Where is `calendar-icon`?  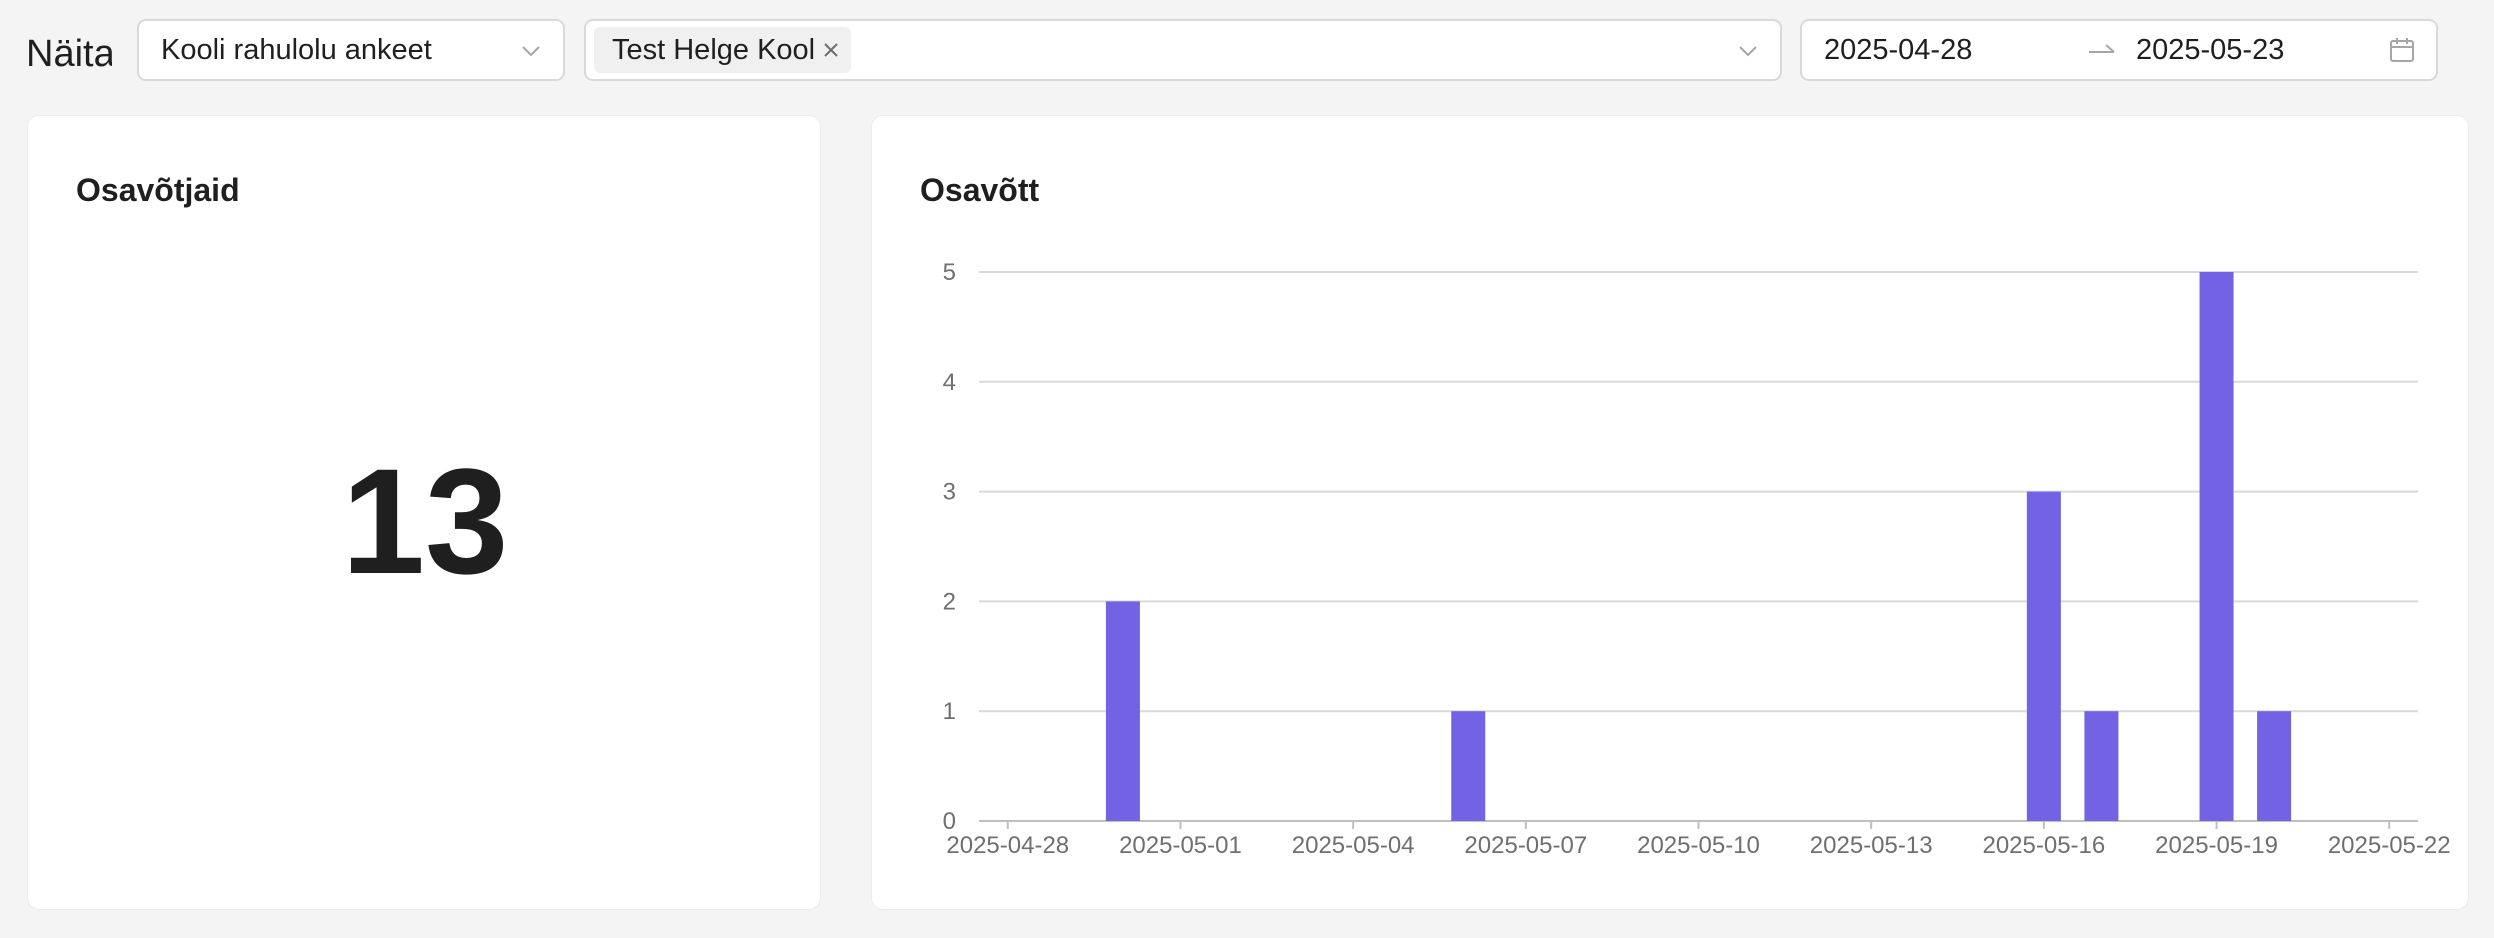
calendar-icon is located at coordinates (2402, 50).